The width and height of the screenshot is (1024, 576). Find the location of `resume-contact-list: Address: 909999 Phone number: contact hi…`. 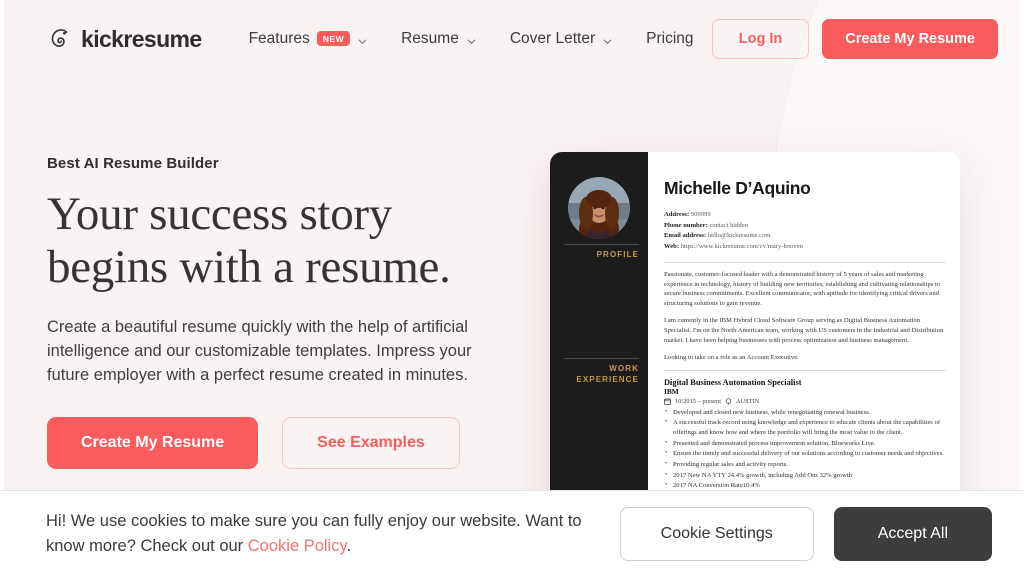

resume-contact-list: Address: 909999 Phone number: contact hi… is located at coordinates (805, 231).